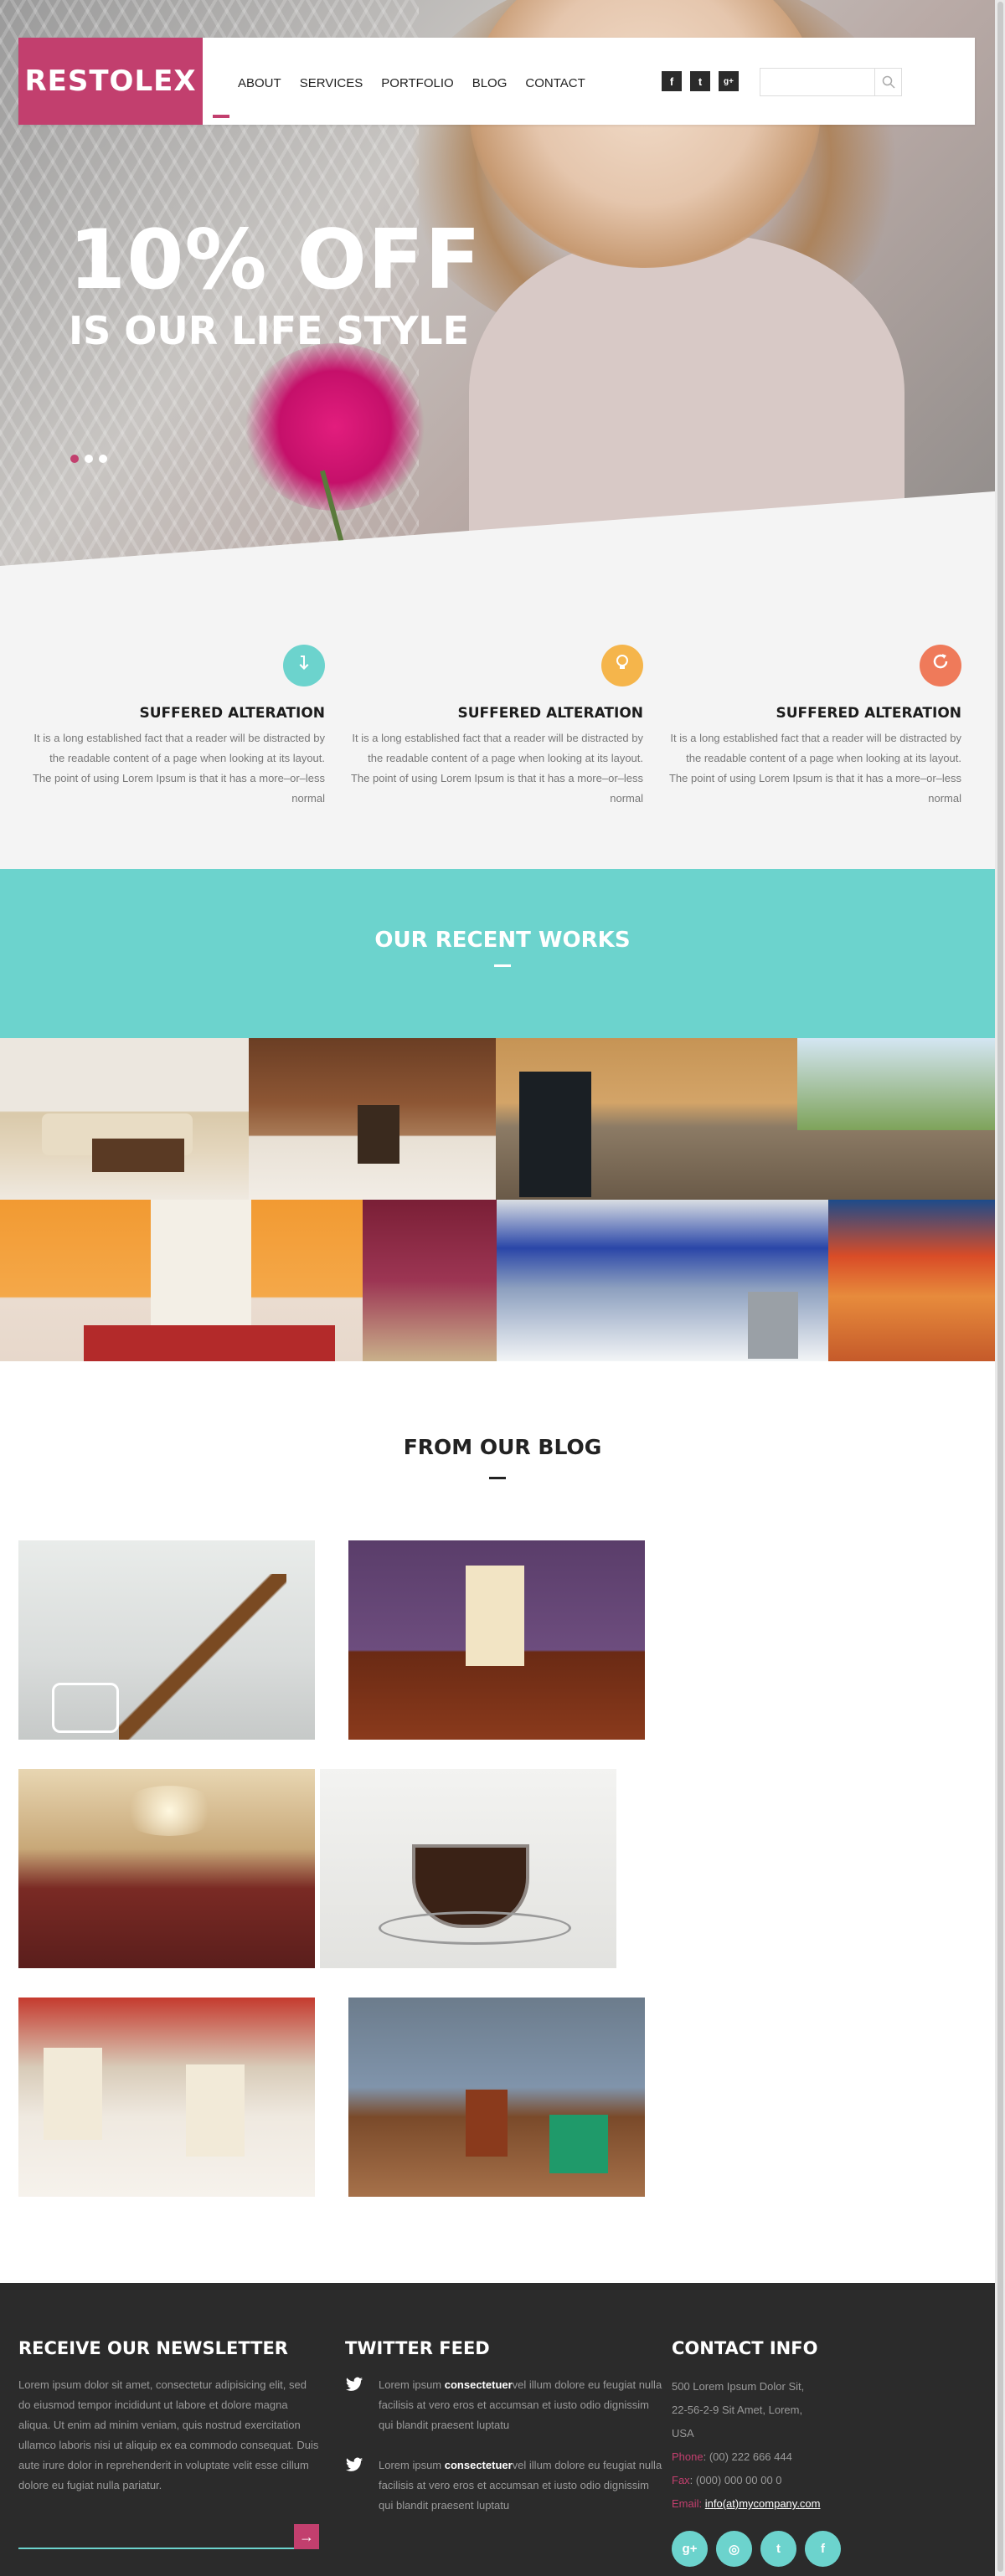  I want to click on hero-headline: 10% OFF, so click(275, 260).